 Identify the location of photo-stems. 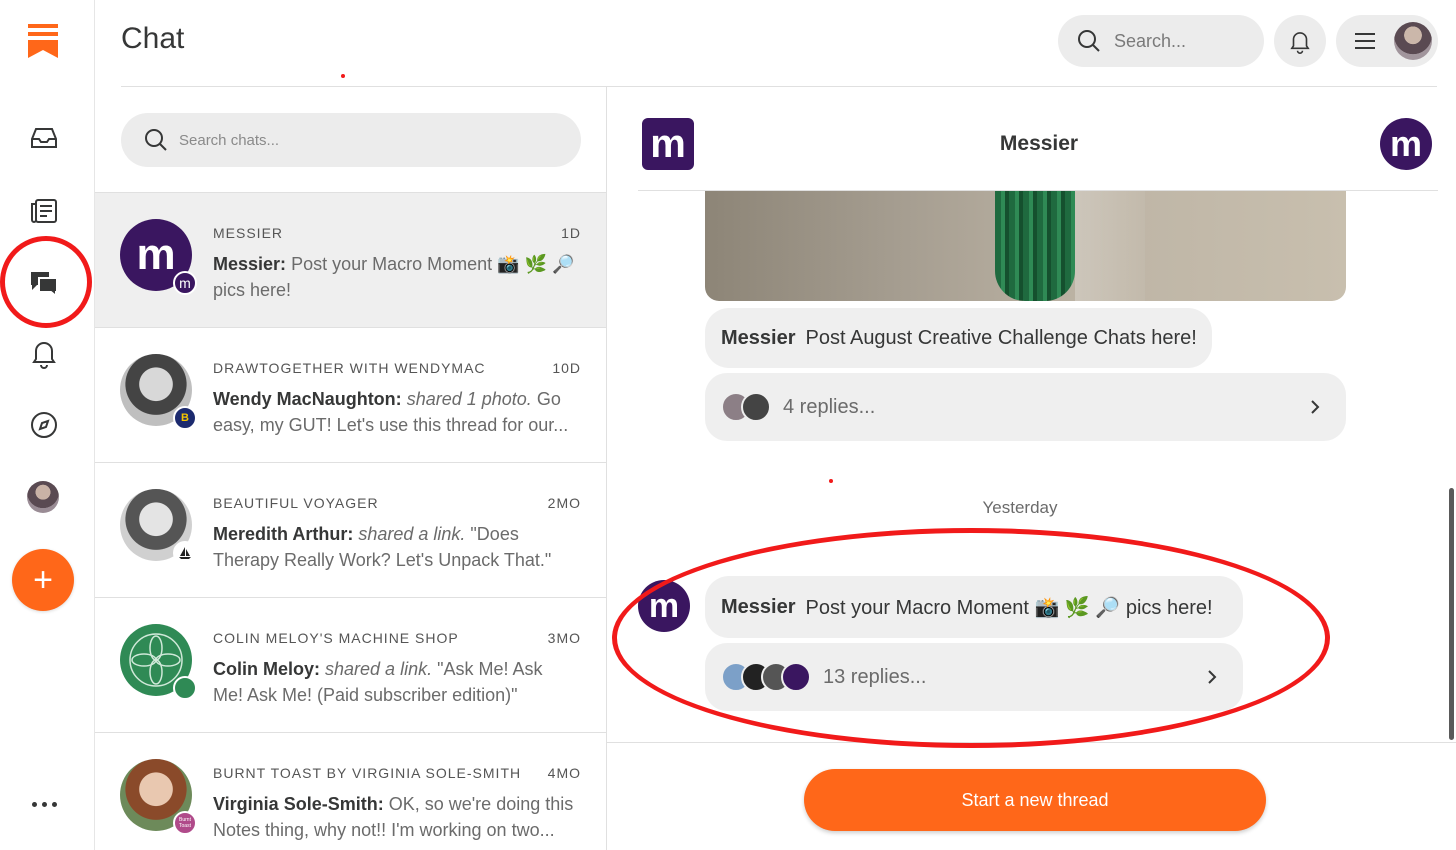
(1035, 246).